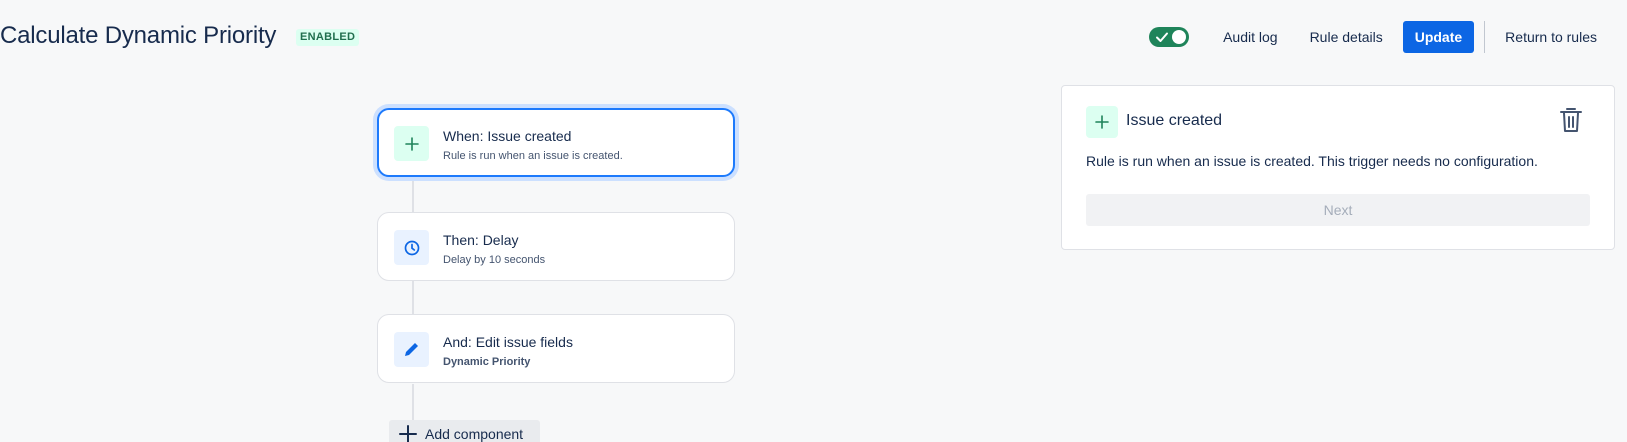 This screenshot has width=1627, height=442. Describe the element at coordinates (1174, 120) in the screenshot. I see `panel-title: Issue created` at that location.